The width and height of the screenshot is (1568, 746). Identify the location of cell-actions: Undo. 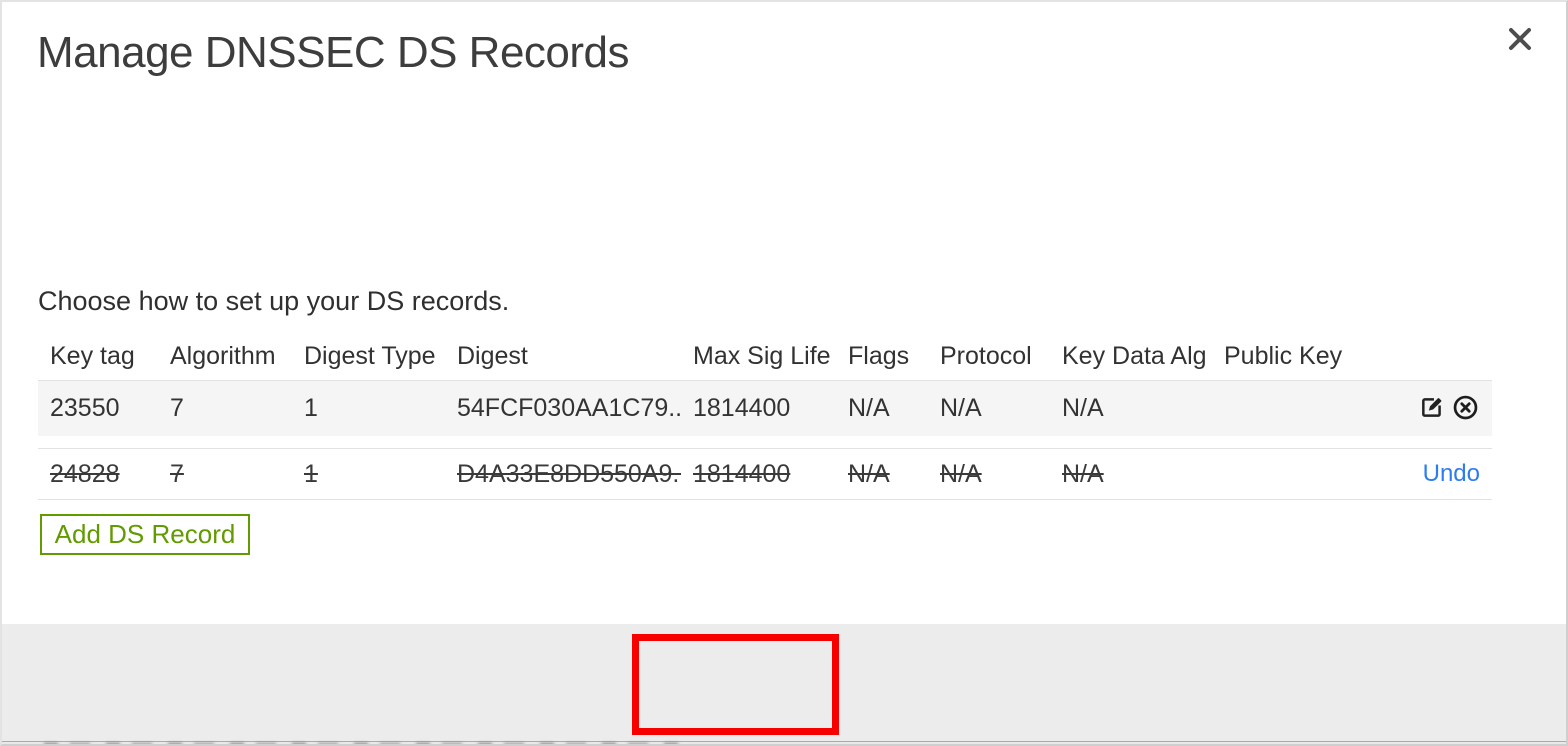
(1432, 474).